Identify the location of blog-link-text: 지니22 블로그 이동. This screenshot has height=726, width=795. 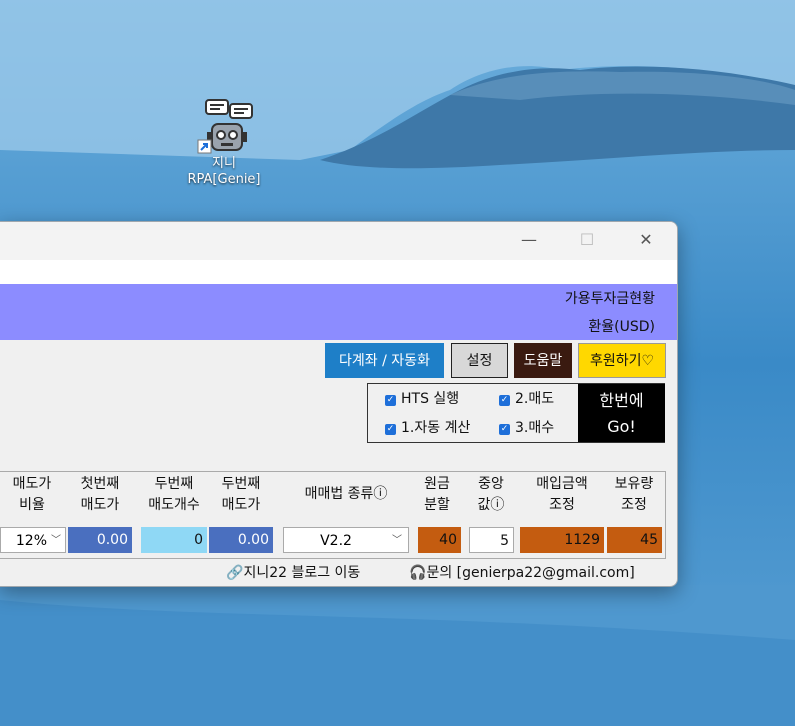
(302, 573).